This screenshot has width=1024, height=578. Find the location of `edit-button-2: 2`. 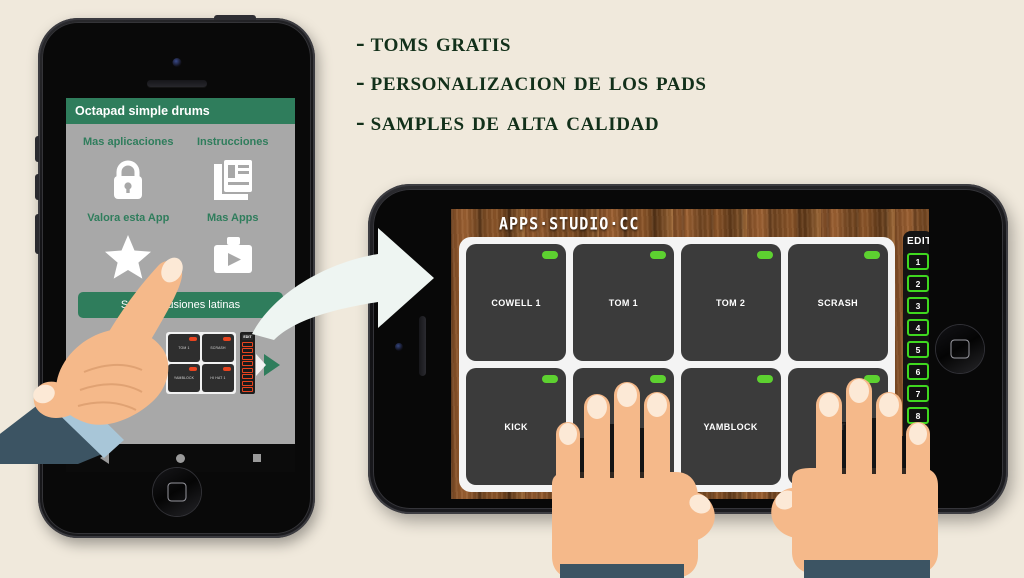

edit-button-2: 2 is located at coordinates (918, 283).